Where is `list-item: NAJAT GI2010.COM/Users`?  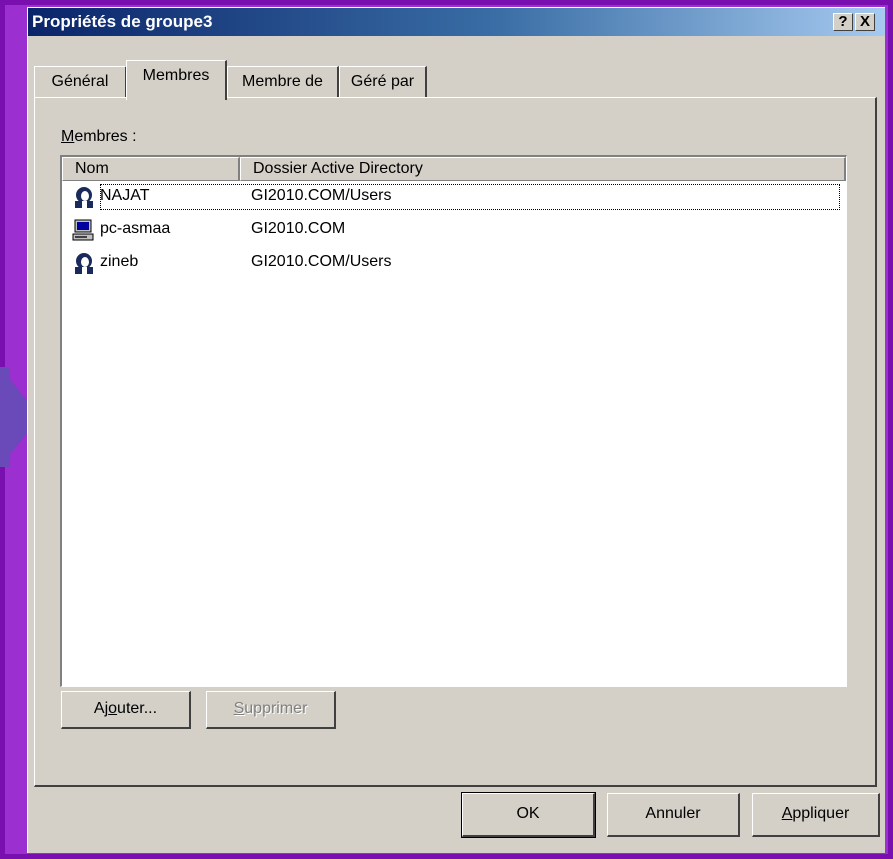 list-item: NAJAT GI2010.COM/Users is located at coordinates (454, 197).